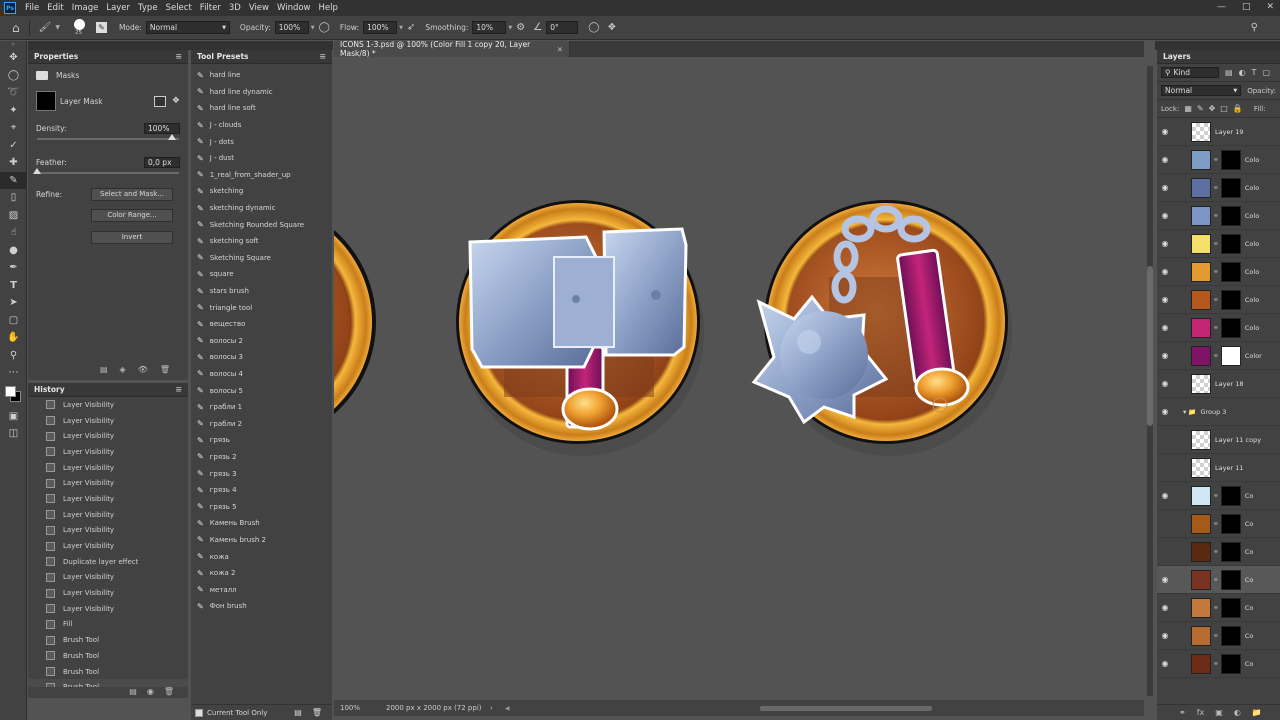 This screenshot has width=1280, height=720. Describe the element at coordinates (259, 8) in the screenshot. I see `menu-view: View` at that location.